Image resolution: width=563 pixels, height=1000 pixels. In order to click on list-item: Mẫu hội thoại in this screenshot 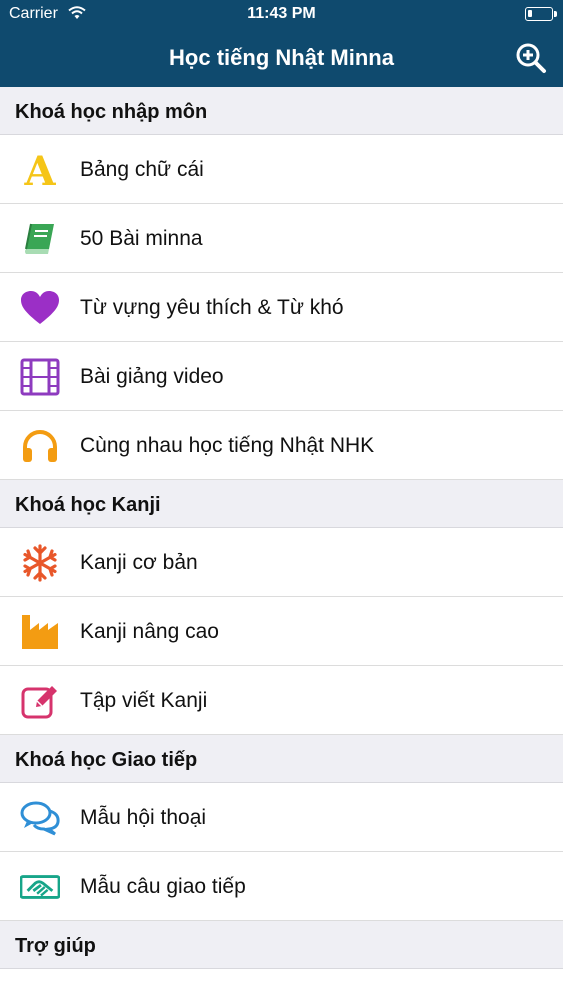, I will do `click(281, 817)`.